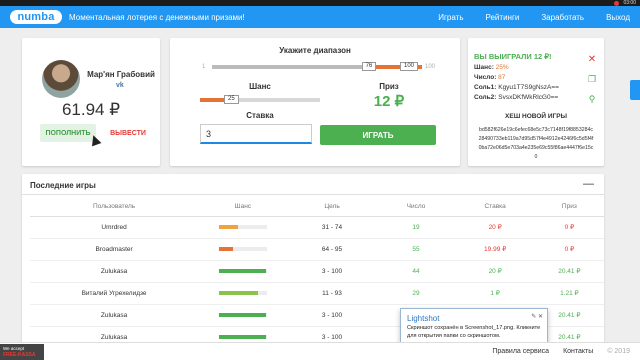  Describe the element at coordinates (484, 67) in the screenshot. I see `win-chance-label: Шанс:` at that location.